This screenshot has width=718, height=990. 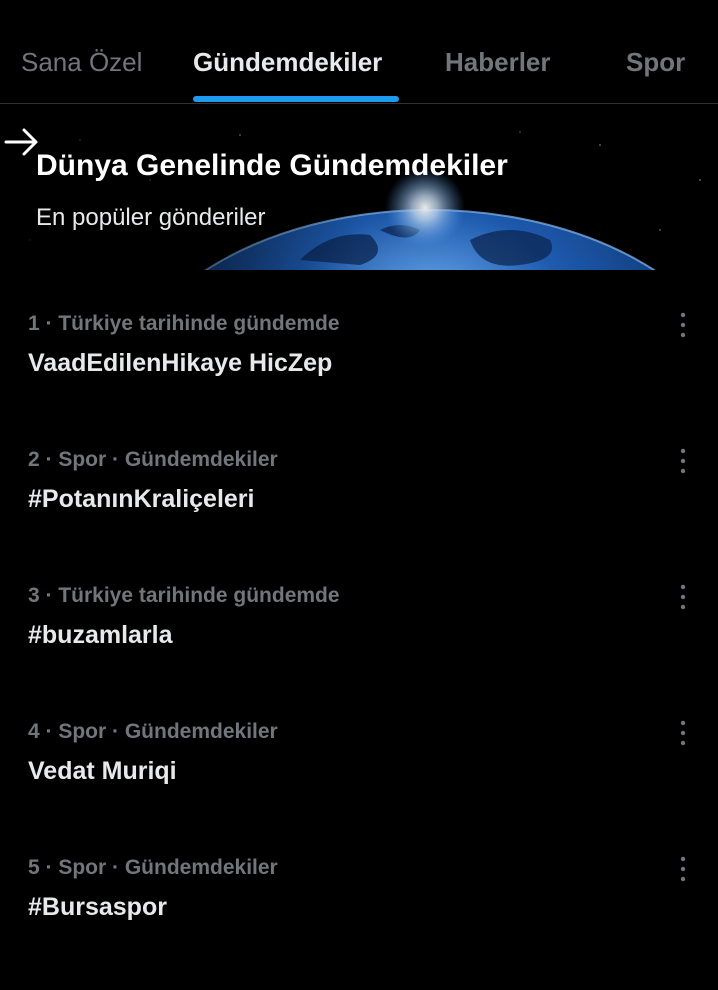 I want to click on tab-bar: Sana Özel Gündemdekiler Haberler Spor, so click(x=359, y=52).